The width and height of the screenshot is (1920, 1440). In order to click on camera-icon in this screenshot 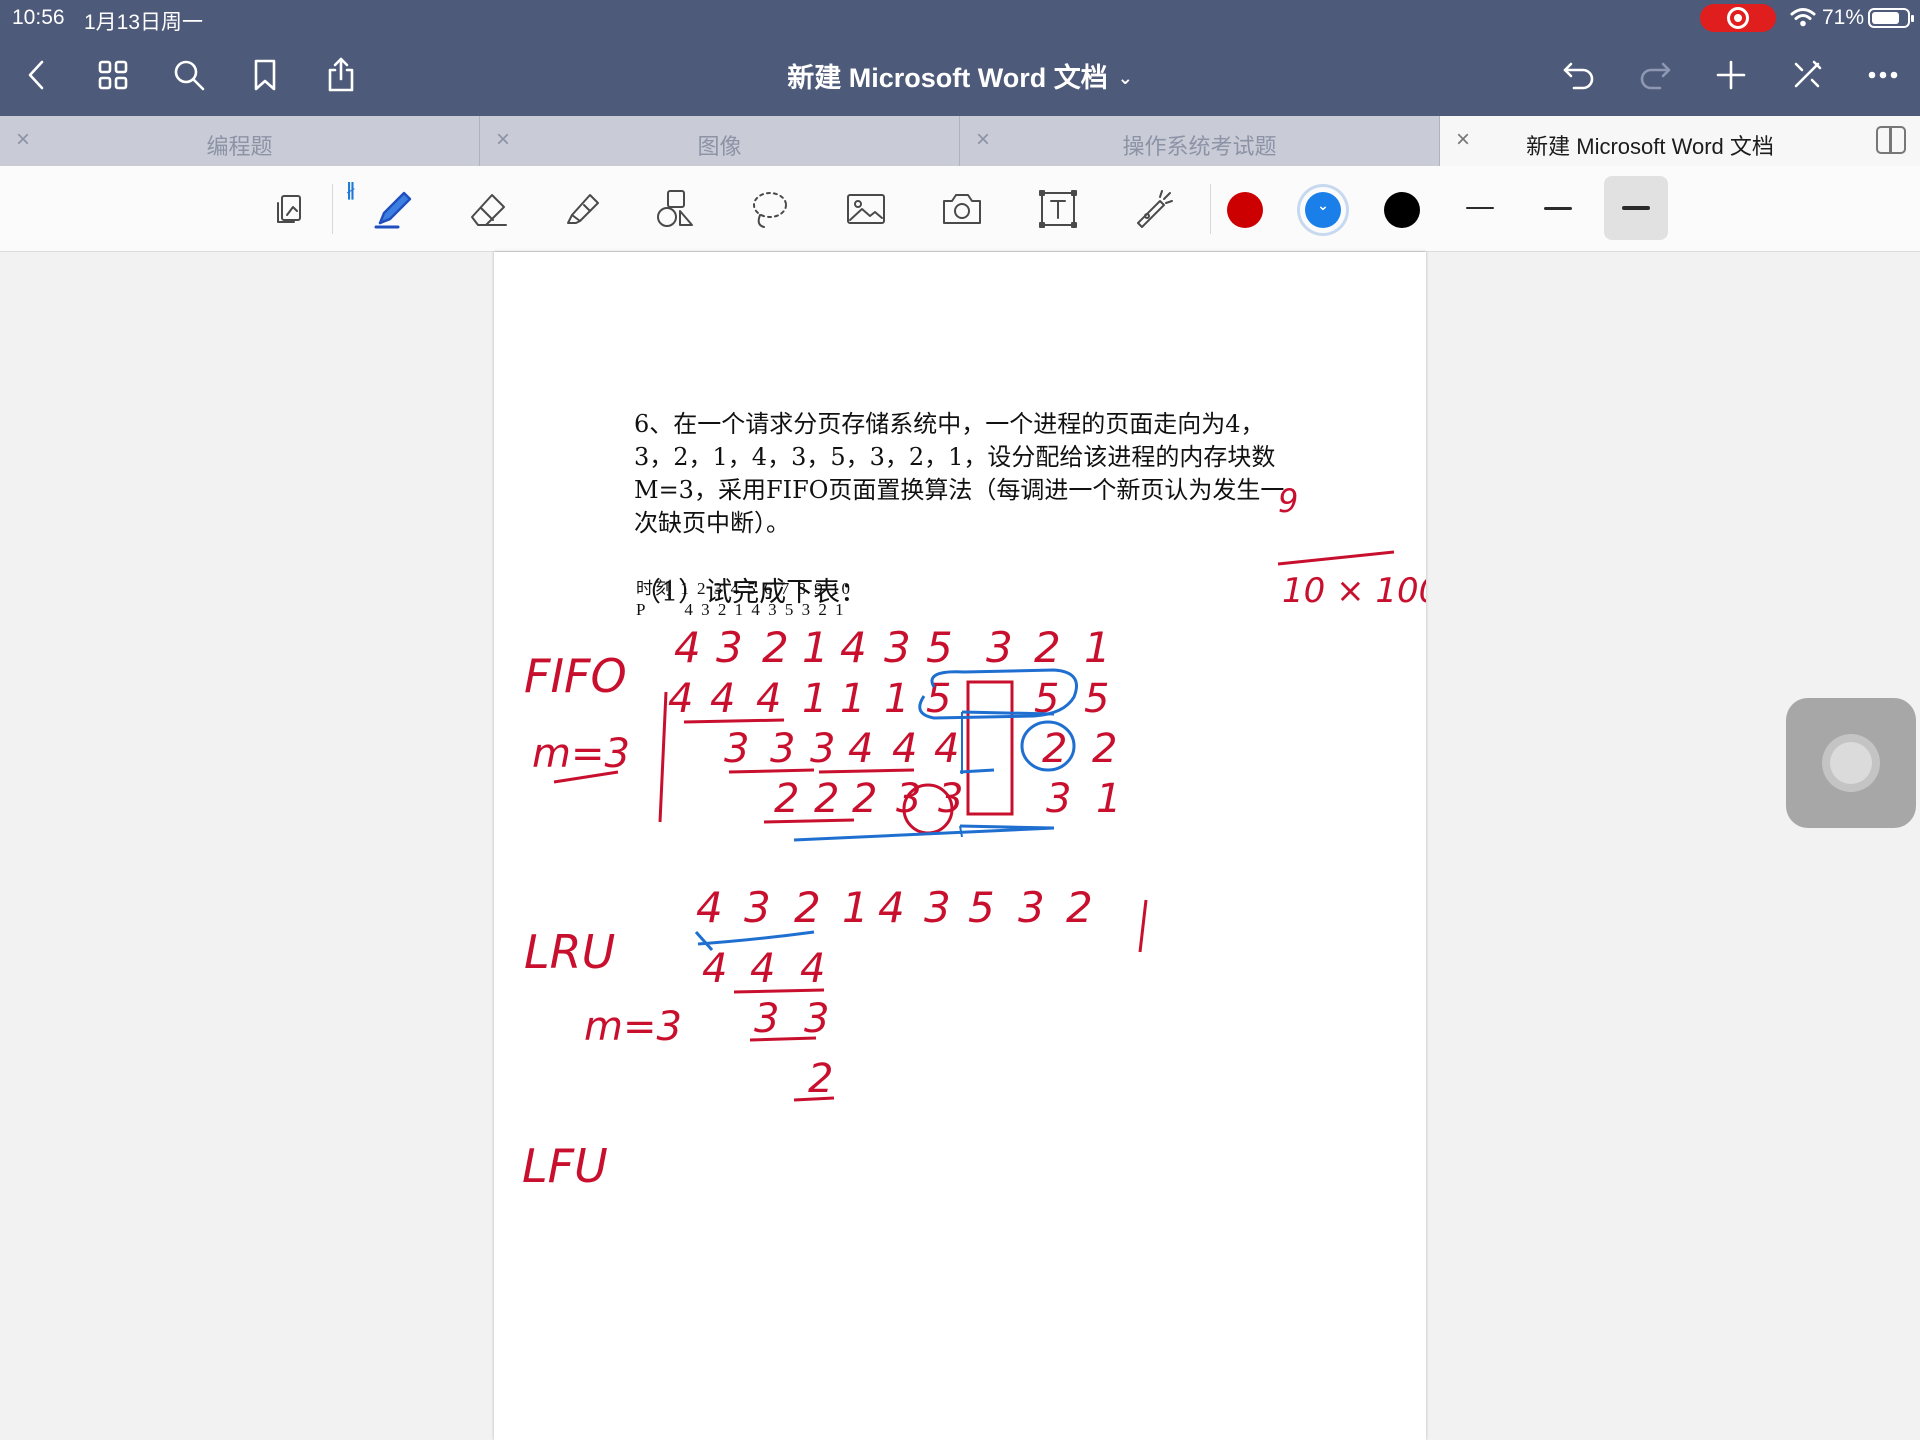, I will do `click(962, 209)`.